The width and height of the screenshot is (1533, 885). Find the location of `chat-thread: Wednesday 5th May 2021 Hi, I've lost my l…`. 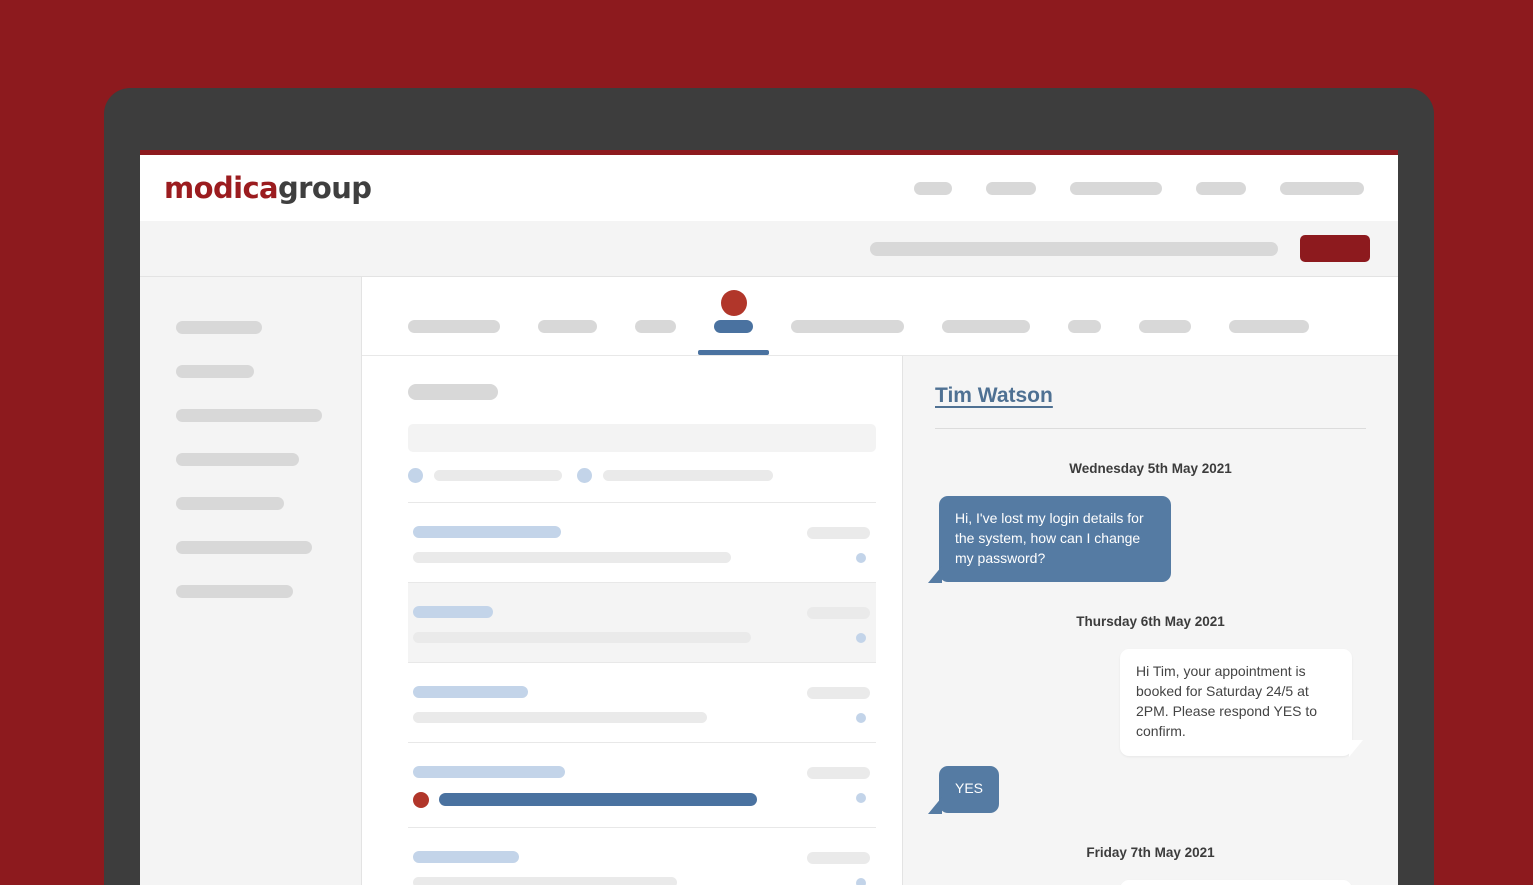

chat-thread: Wednesday 5th May 2021 Hi, I've lost my l… is located at coordinates (1147, 672).